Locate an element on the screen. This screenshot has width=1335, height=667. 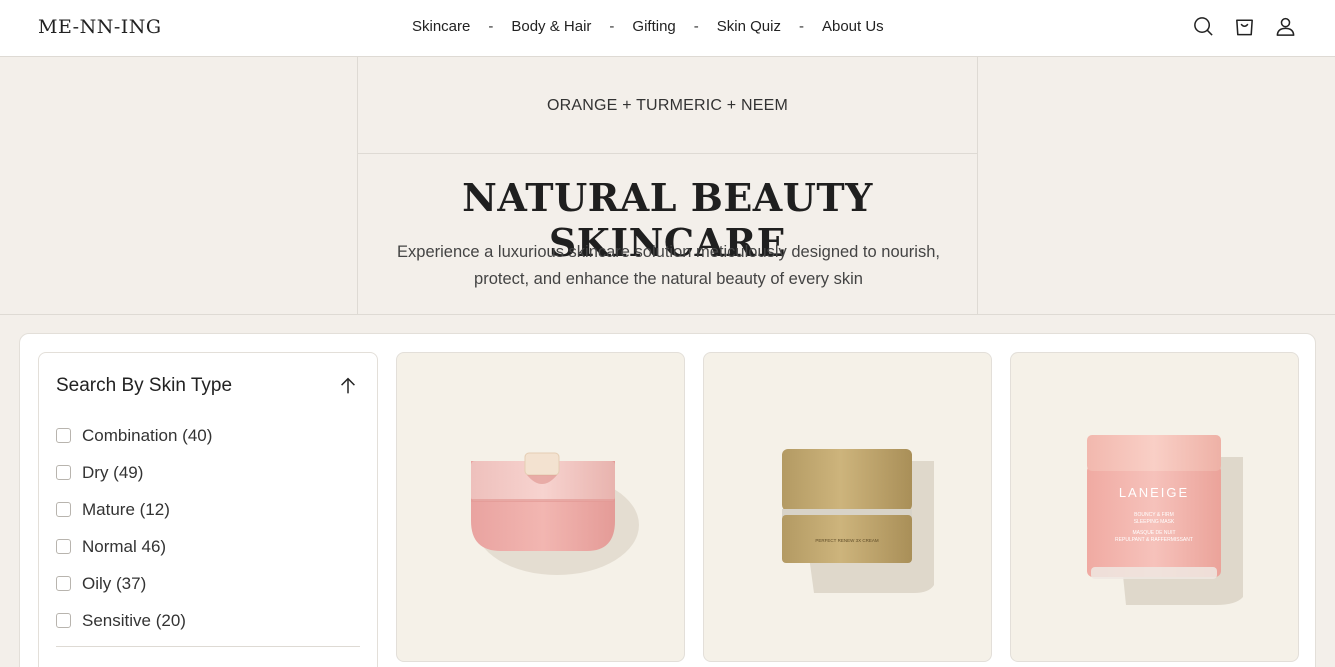
site-logo: ME-NN-ING is located at coordinates (100, 27).